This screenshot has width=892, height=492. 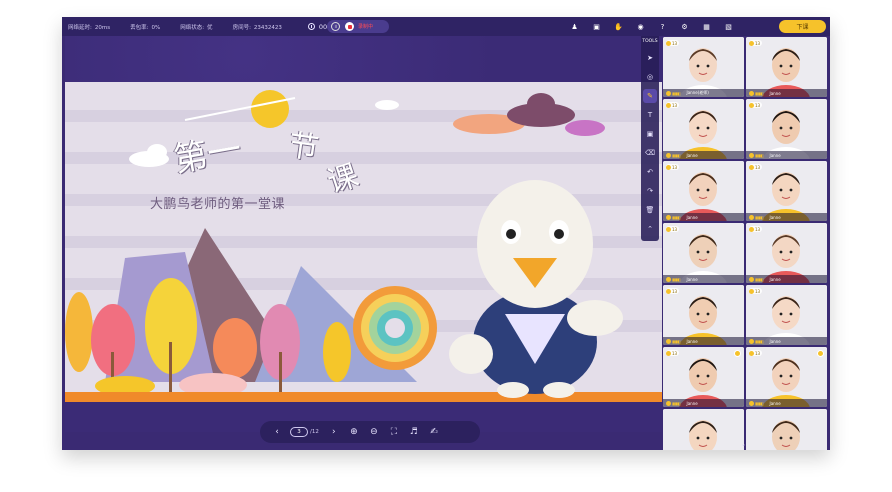 I want to click on pointer-tool-icon: ➤, so click(x=650, y=58).